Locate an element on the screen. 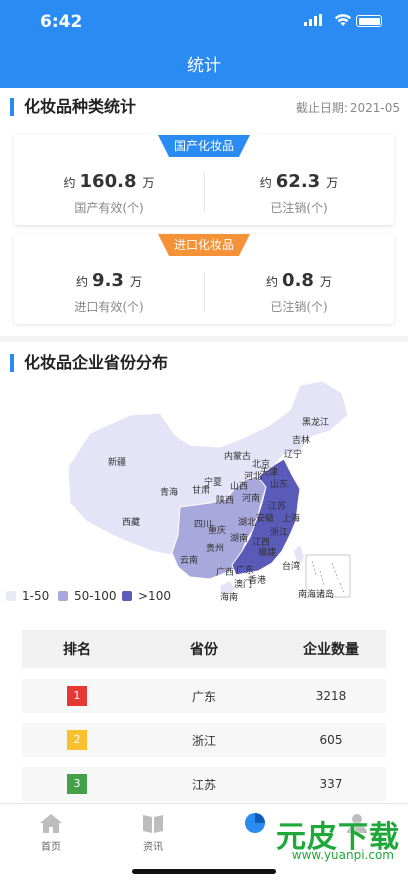  tab-label: 首页 is located at coordinates (51, 847).